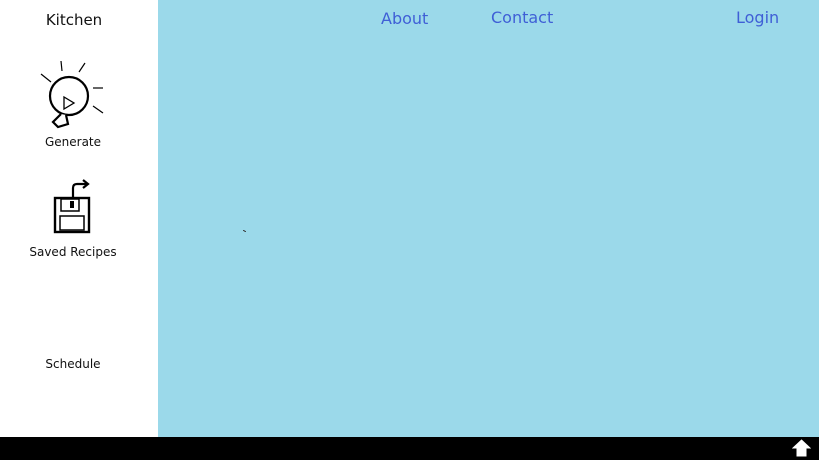  Describe the element at coordinates (404, 18) in the screenshot. I see `nav-link-about: About` at that location.